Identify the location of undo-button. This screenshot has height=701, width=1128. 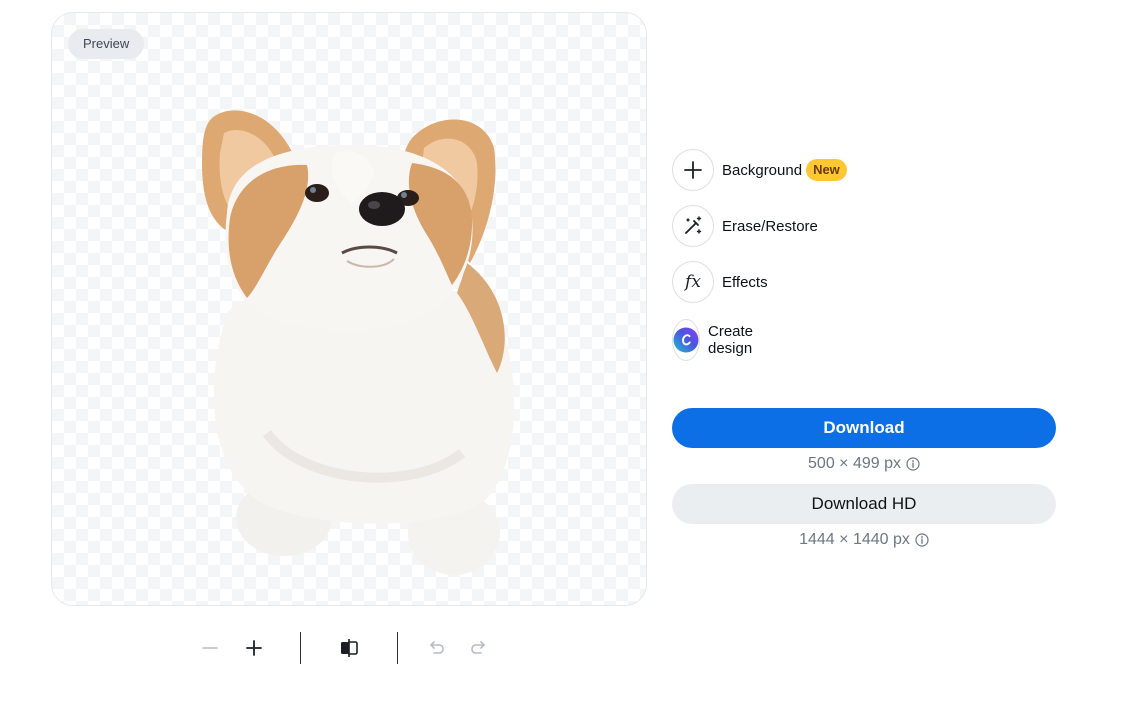
(436, 648).